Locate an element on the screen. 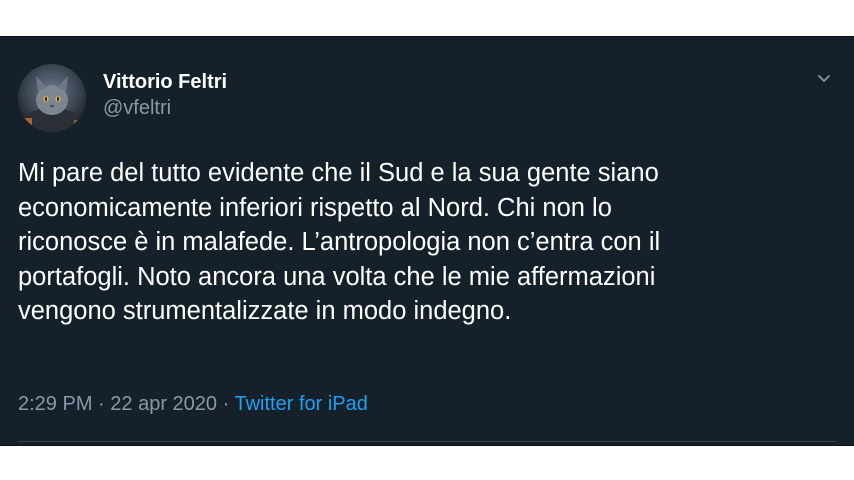 Image resolution: width=854 pixels, height=480 pixels. tweet-metadata: 2:29 PM · 22 apr 2020 · Twitter for iPad is located at coordinates (193, 404).